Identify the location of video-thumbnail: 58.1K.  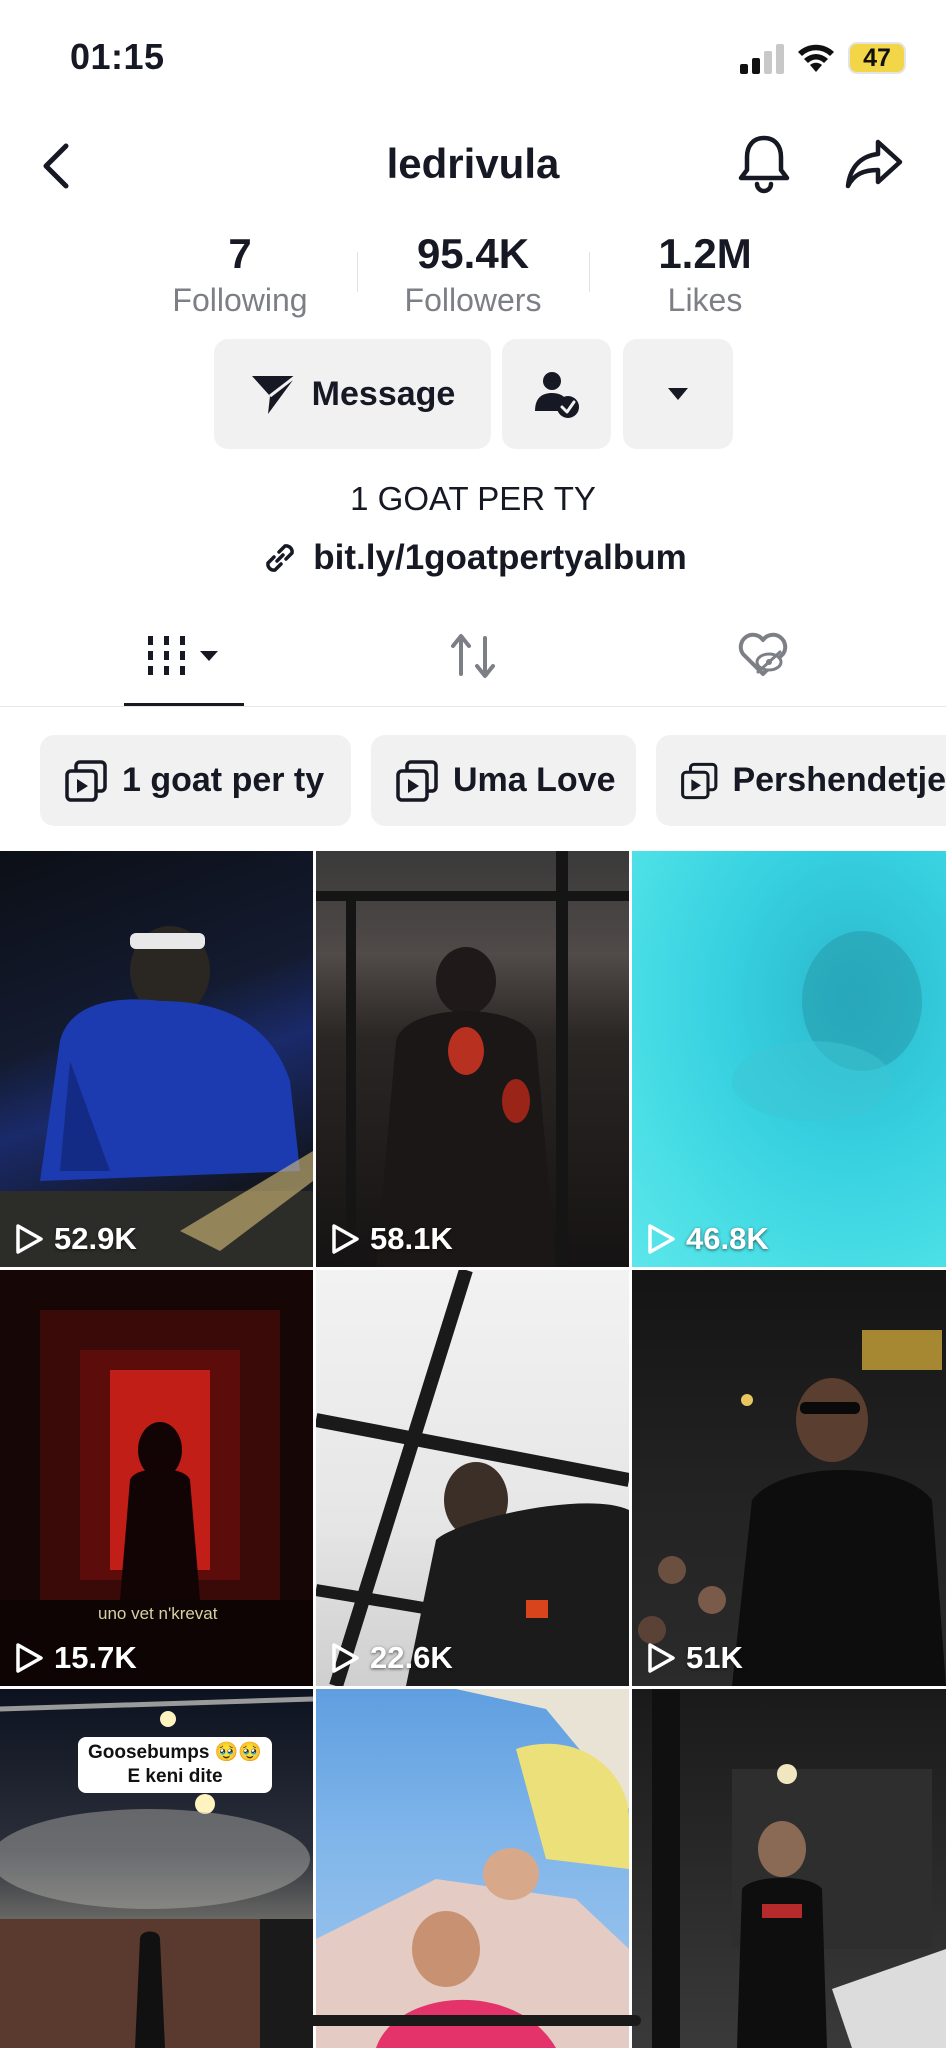
(472, 1059).